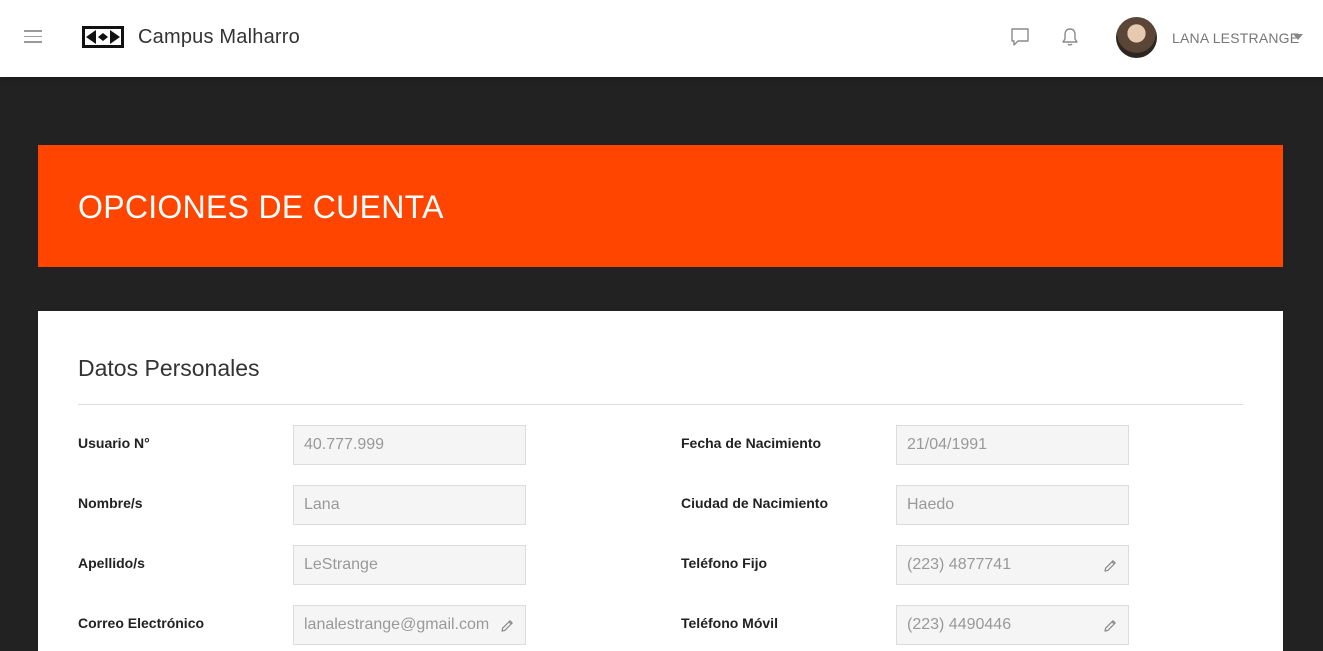 The image size is (1323, 651). What do you see at coordinates (111, 563) in the screenshot?
I see `apellido-label: Apellido/s` at bounding box center [111, 563].